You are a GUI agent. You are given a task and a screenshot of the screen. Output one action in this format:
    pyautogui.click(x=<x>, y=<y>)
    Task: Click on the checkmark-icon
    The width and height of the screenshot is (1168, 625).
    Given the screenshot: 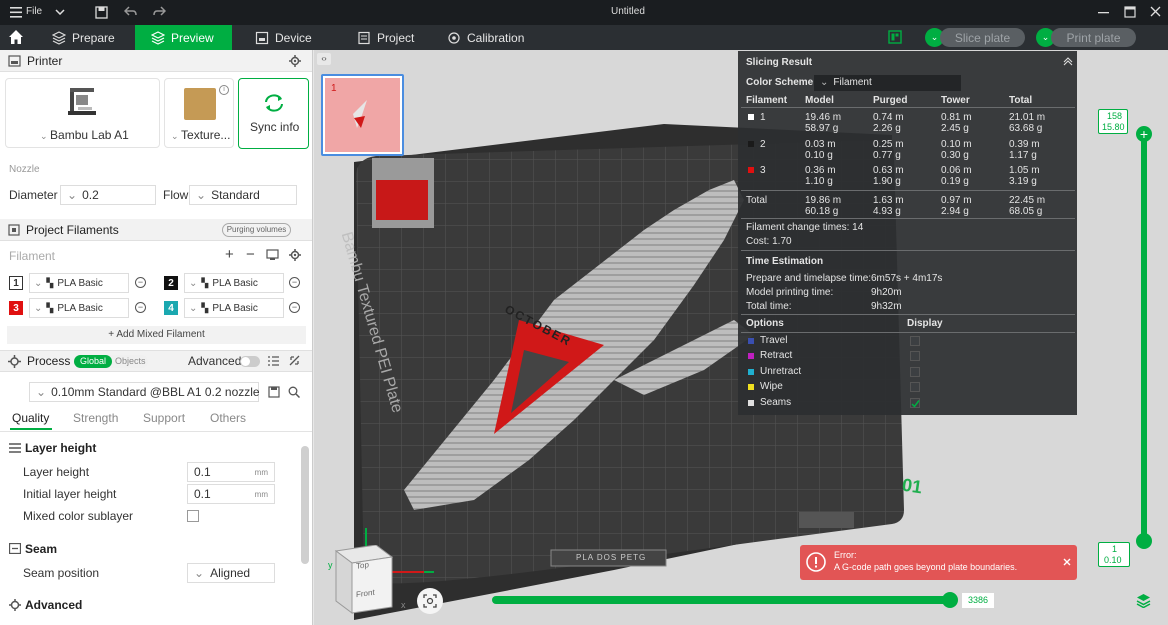 What is the action you would take?
    pyautogui.click(x=915, y=404)
    